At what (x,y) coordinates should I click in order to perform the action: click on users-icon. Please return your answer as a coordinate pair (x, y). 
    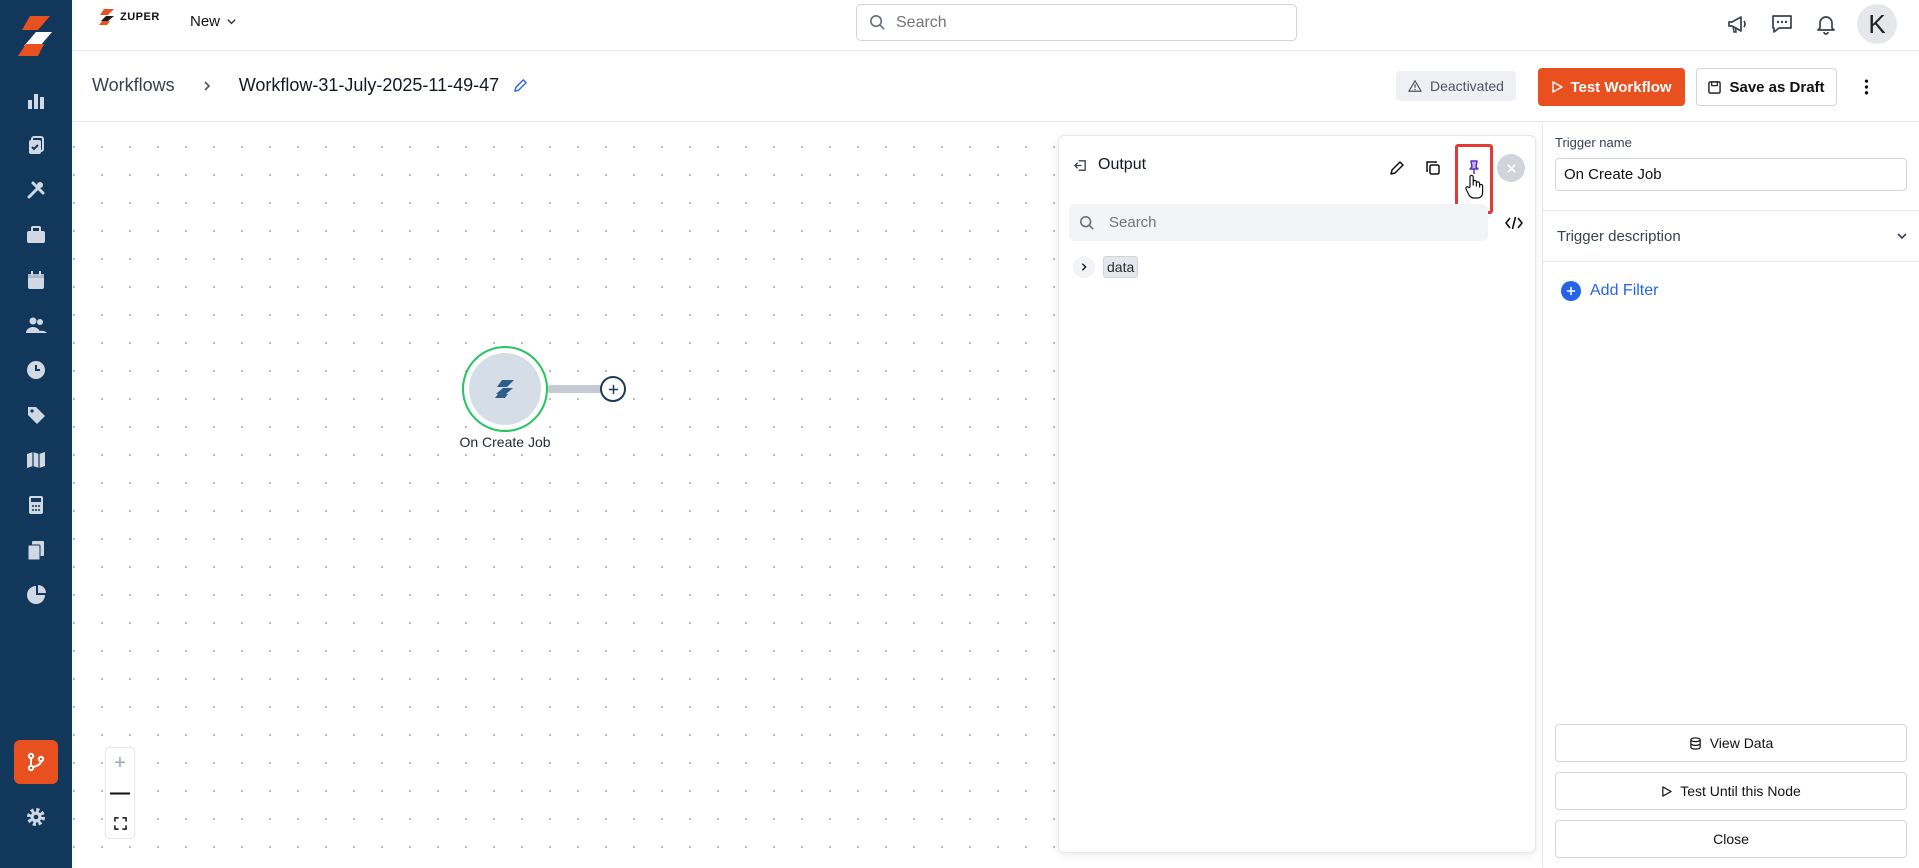
    Looking at the image, I should click on (36, 325).